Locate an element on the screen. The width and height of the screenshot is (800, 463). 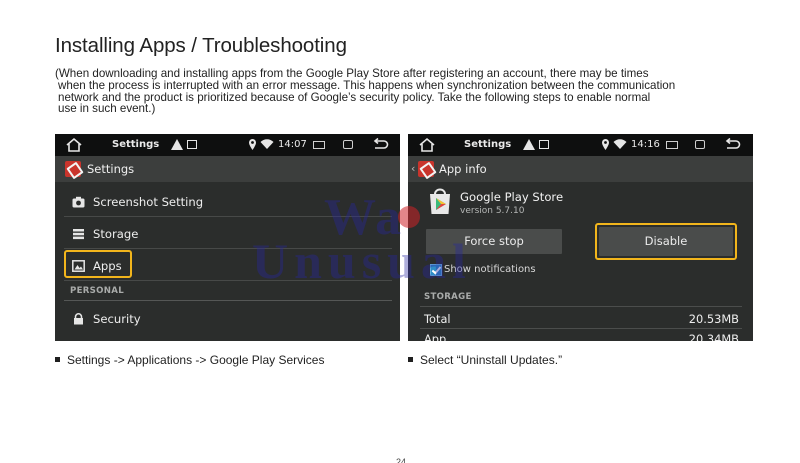
intro-line-4: use in such event.) is located at coordinates (107, 109).